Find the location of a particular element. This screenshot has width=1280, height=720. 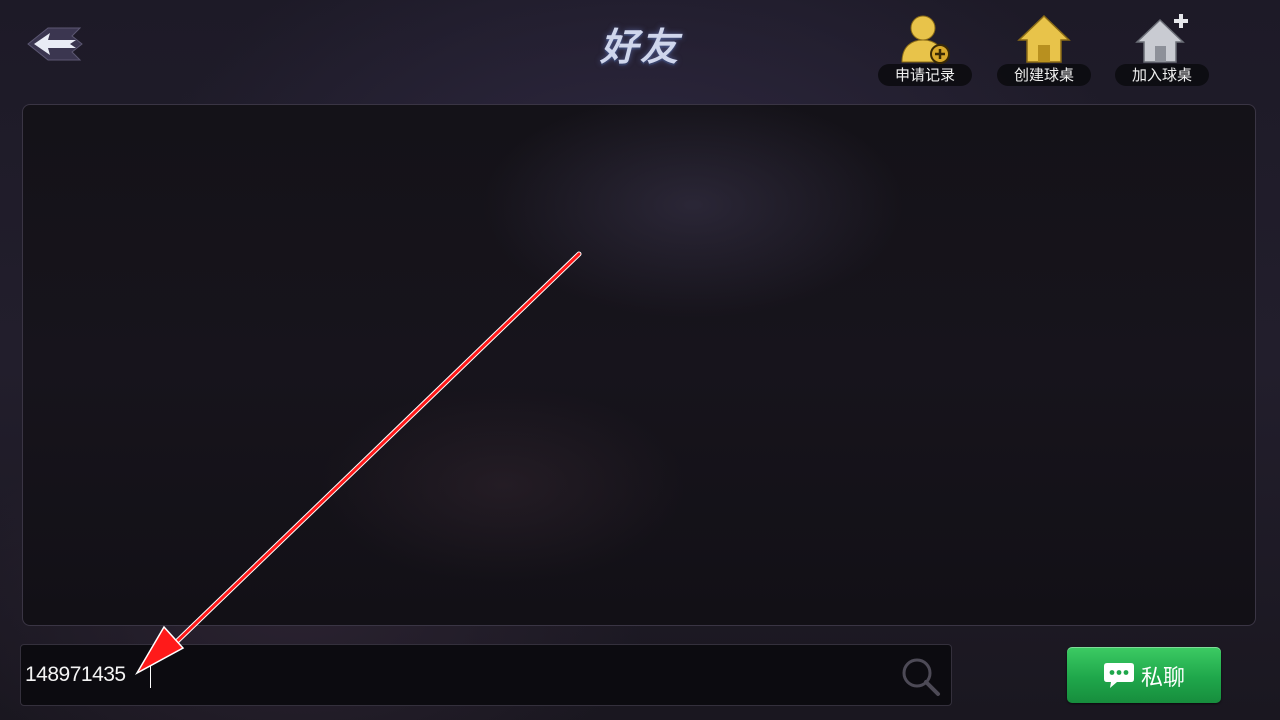

join-table-button: 加入球桌 is located at coordinates (1162, 49).